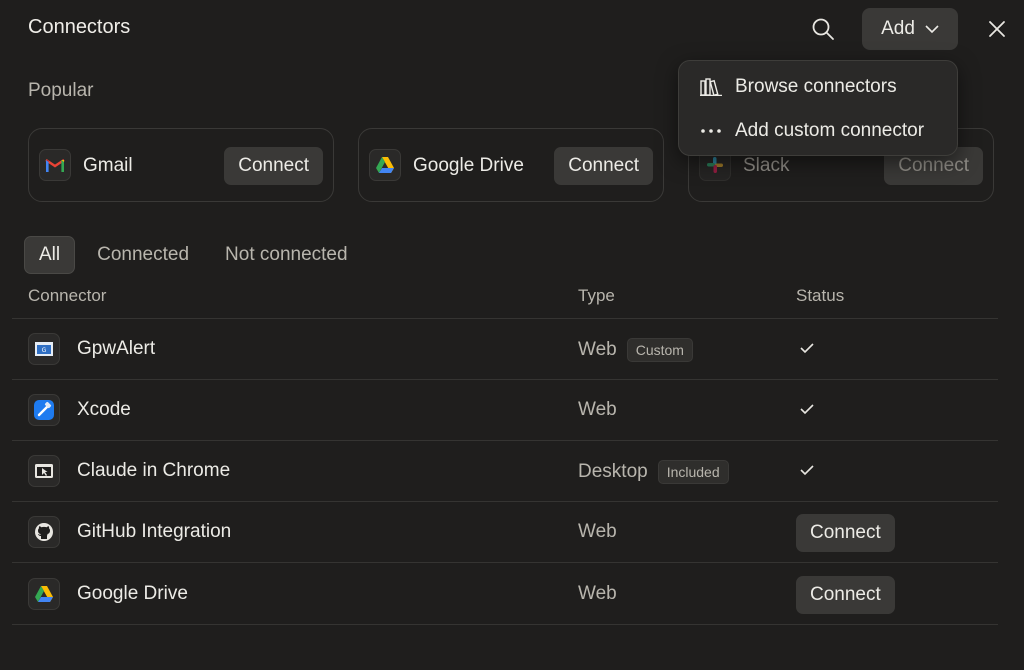 This screenshot has height=670, width=1024. Describe the element at coordinates (104, 409) in the screenshot. I see `connector-name: Xcode` at that location.